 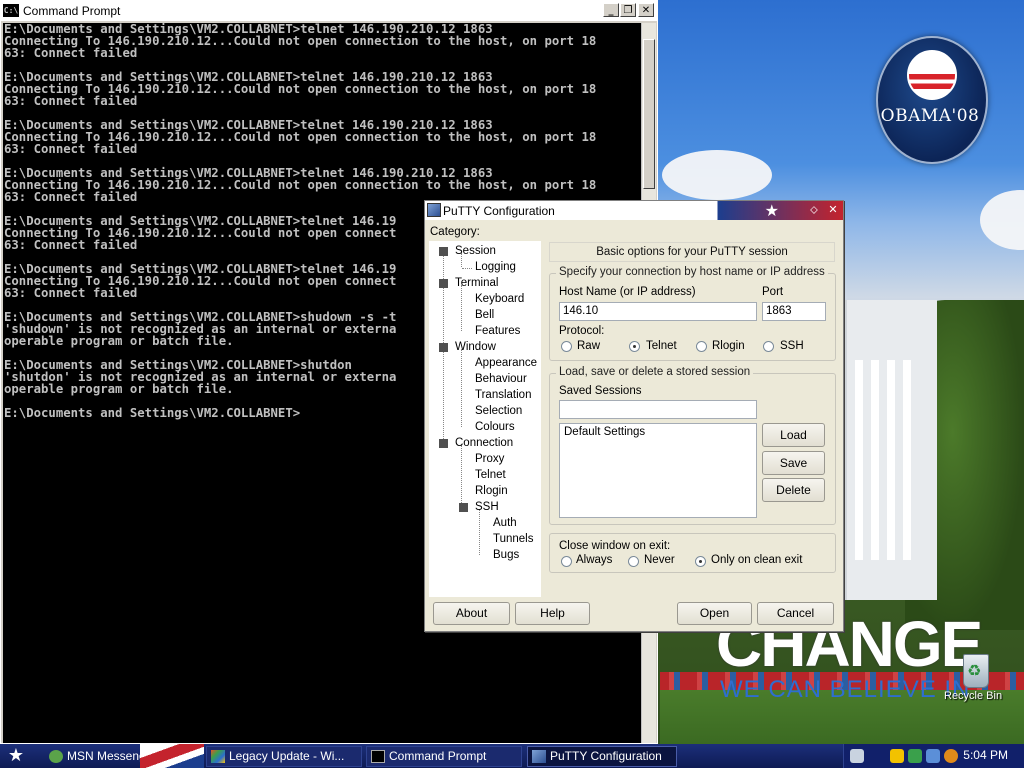 What do you see at coordinates (658, 470) in the screenshot?
I see `sessions-list: Default Settings` at bounding box center [658, 470].